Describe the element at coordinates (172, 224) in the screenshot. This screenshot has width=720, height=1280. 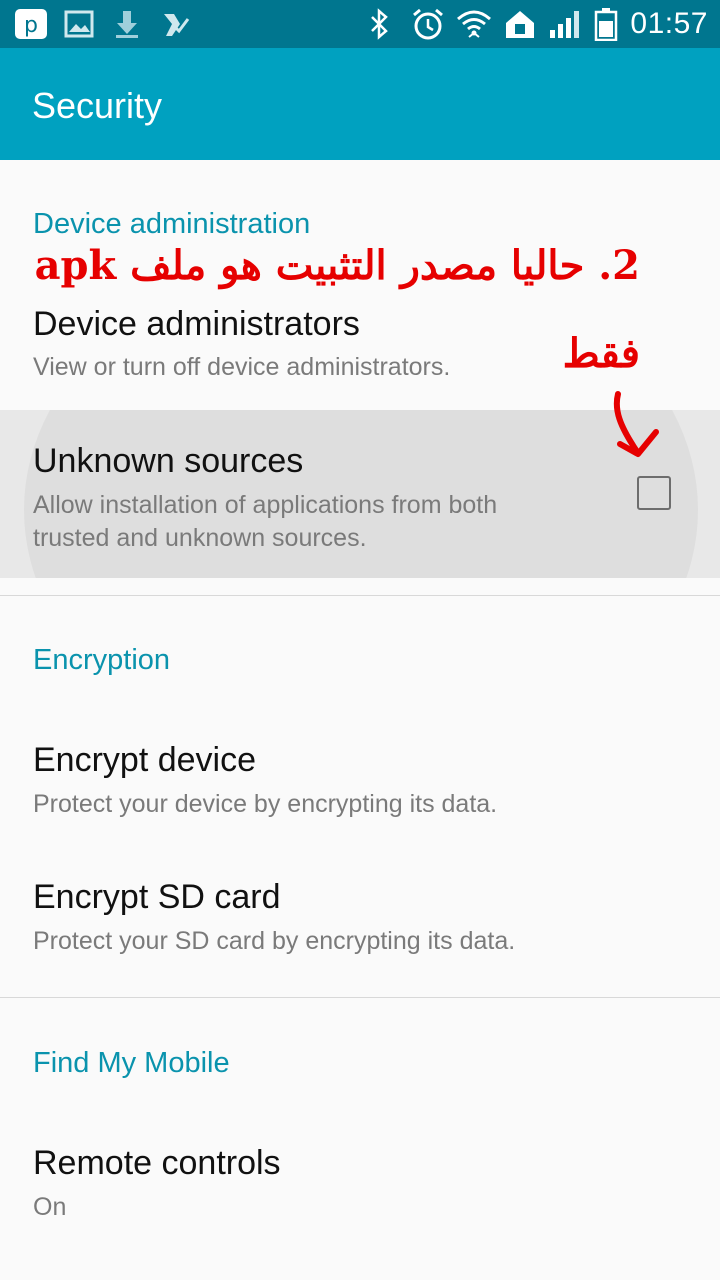
I see `section-header-device-administration: Device administration` at that location.